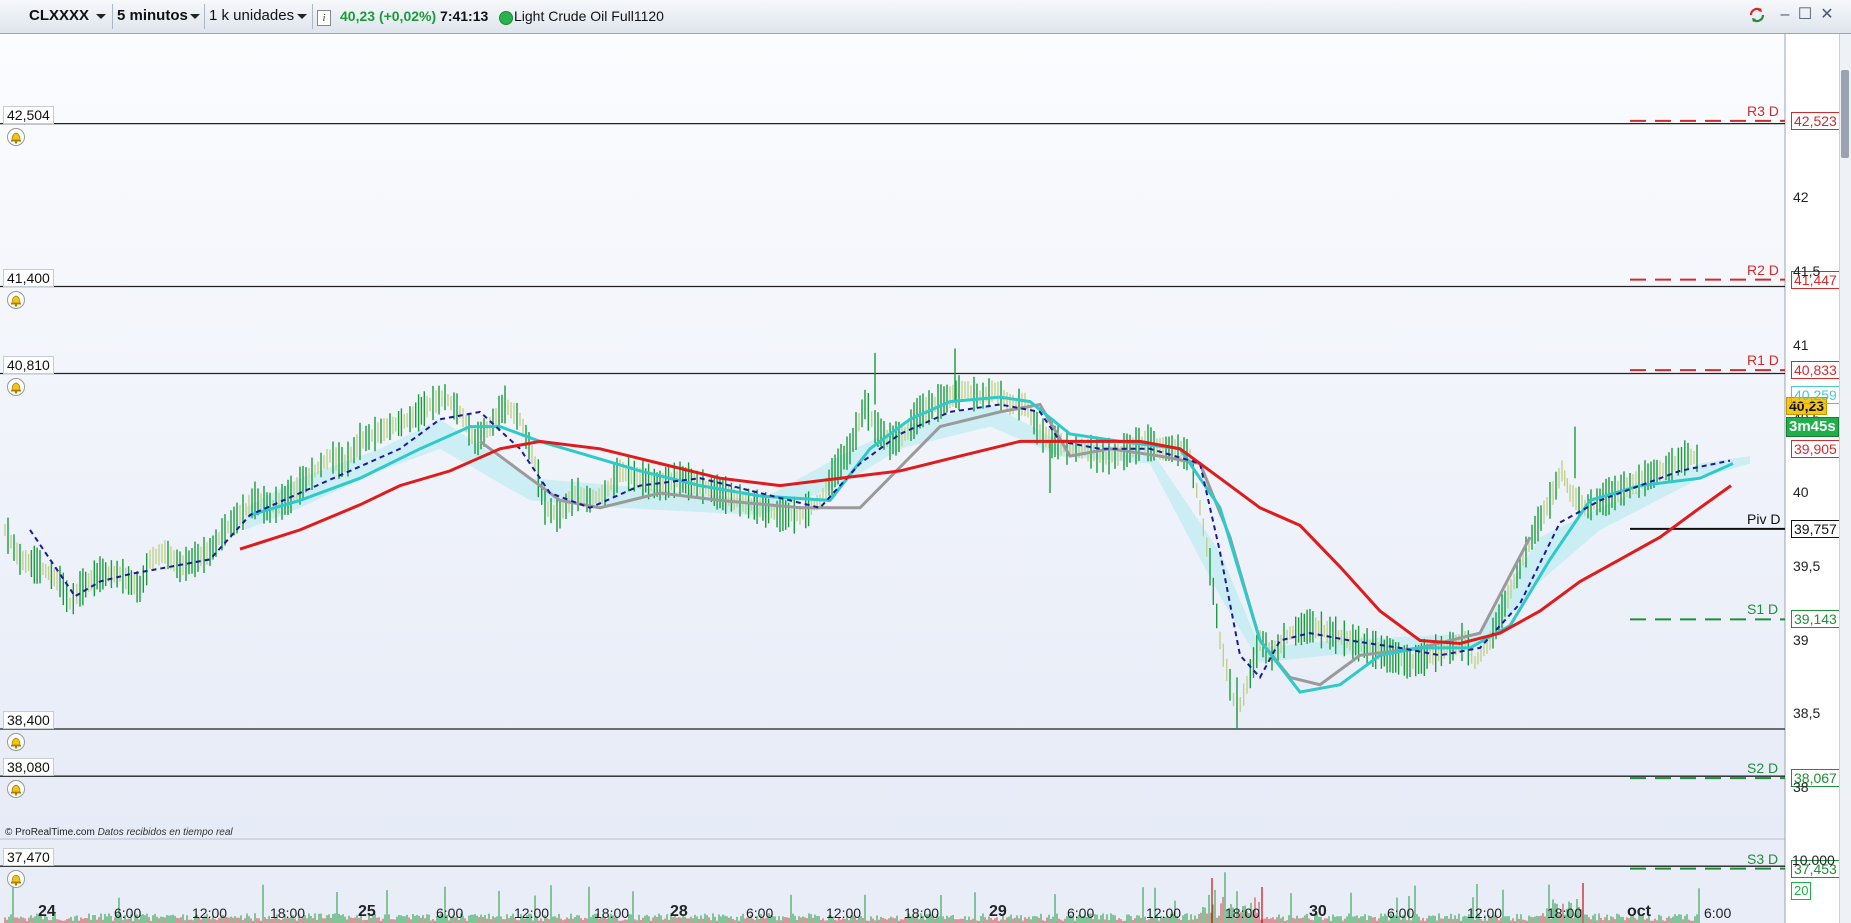 Image resolution: width=1851 pixels, height=923 pixels. I want to click on sync-icon, so click(1757, 15).